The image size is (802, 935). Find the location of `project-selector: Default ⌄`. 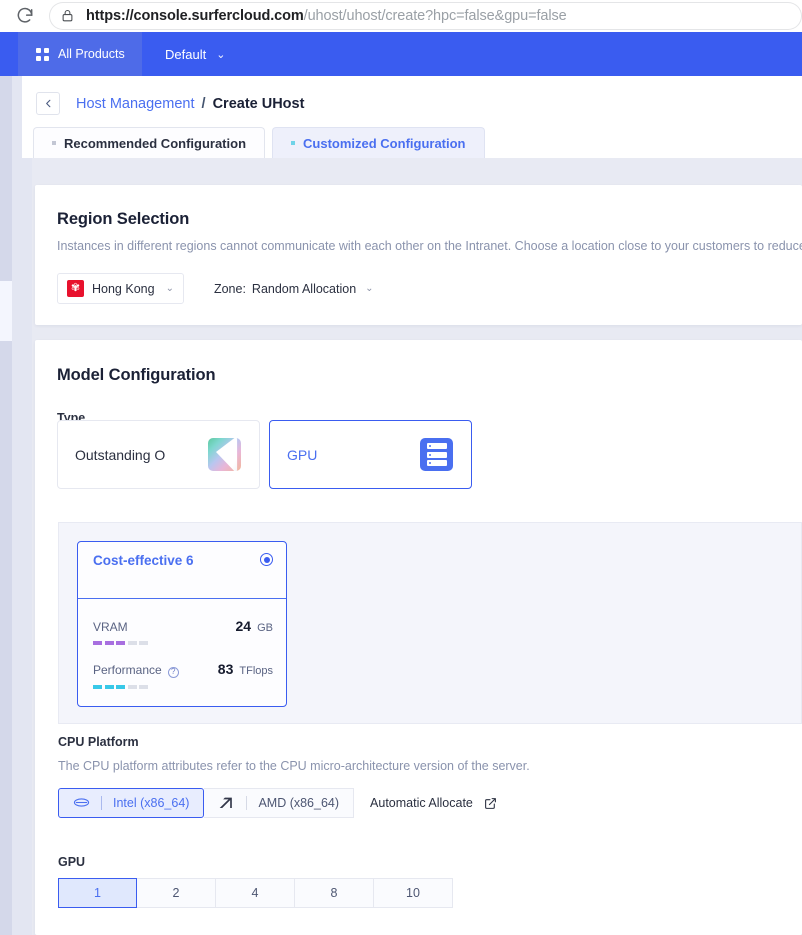

project-selector: Default ⌄ is located at coordinates (192, 54).